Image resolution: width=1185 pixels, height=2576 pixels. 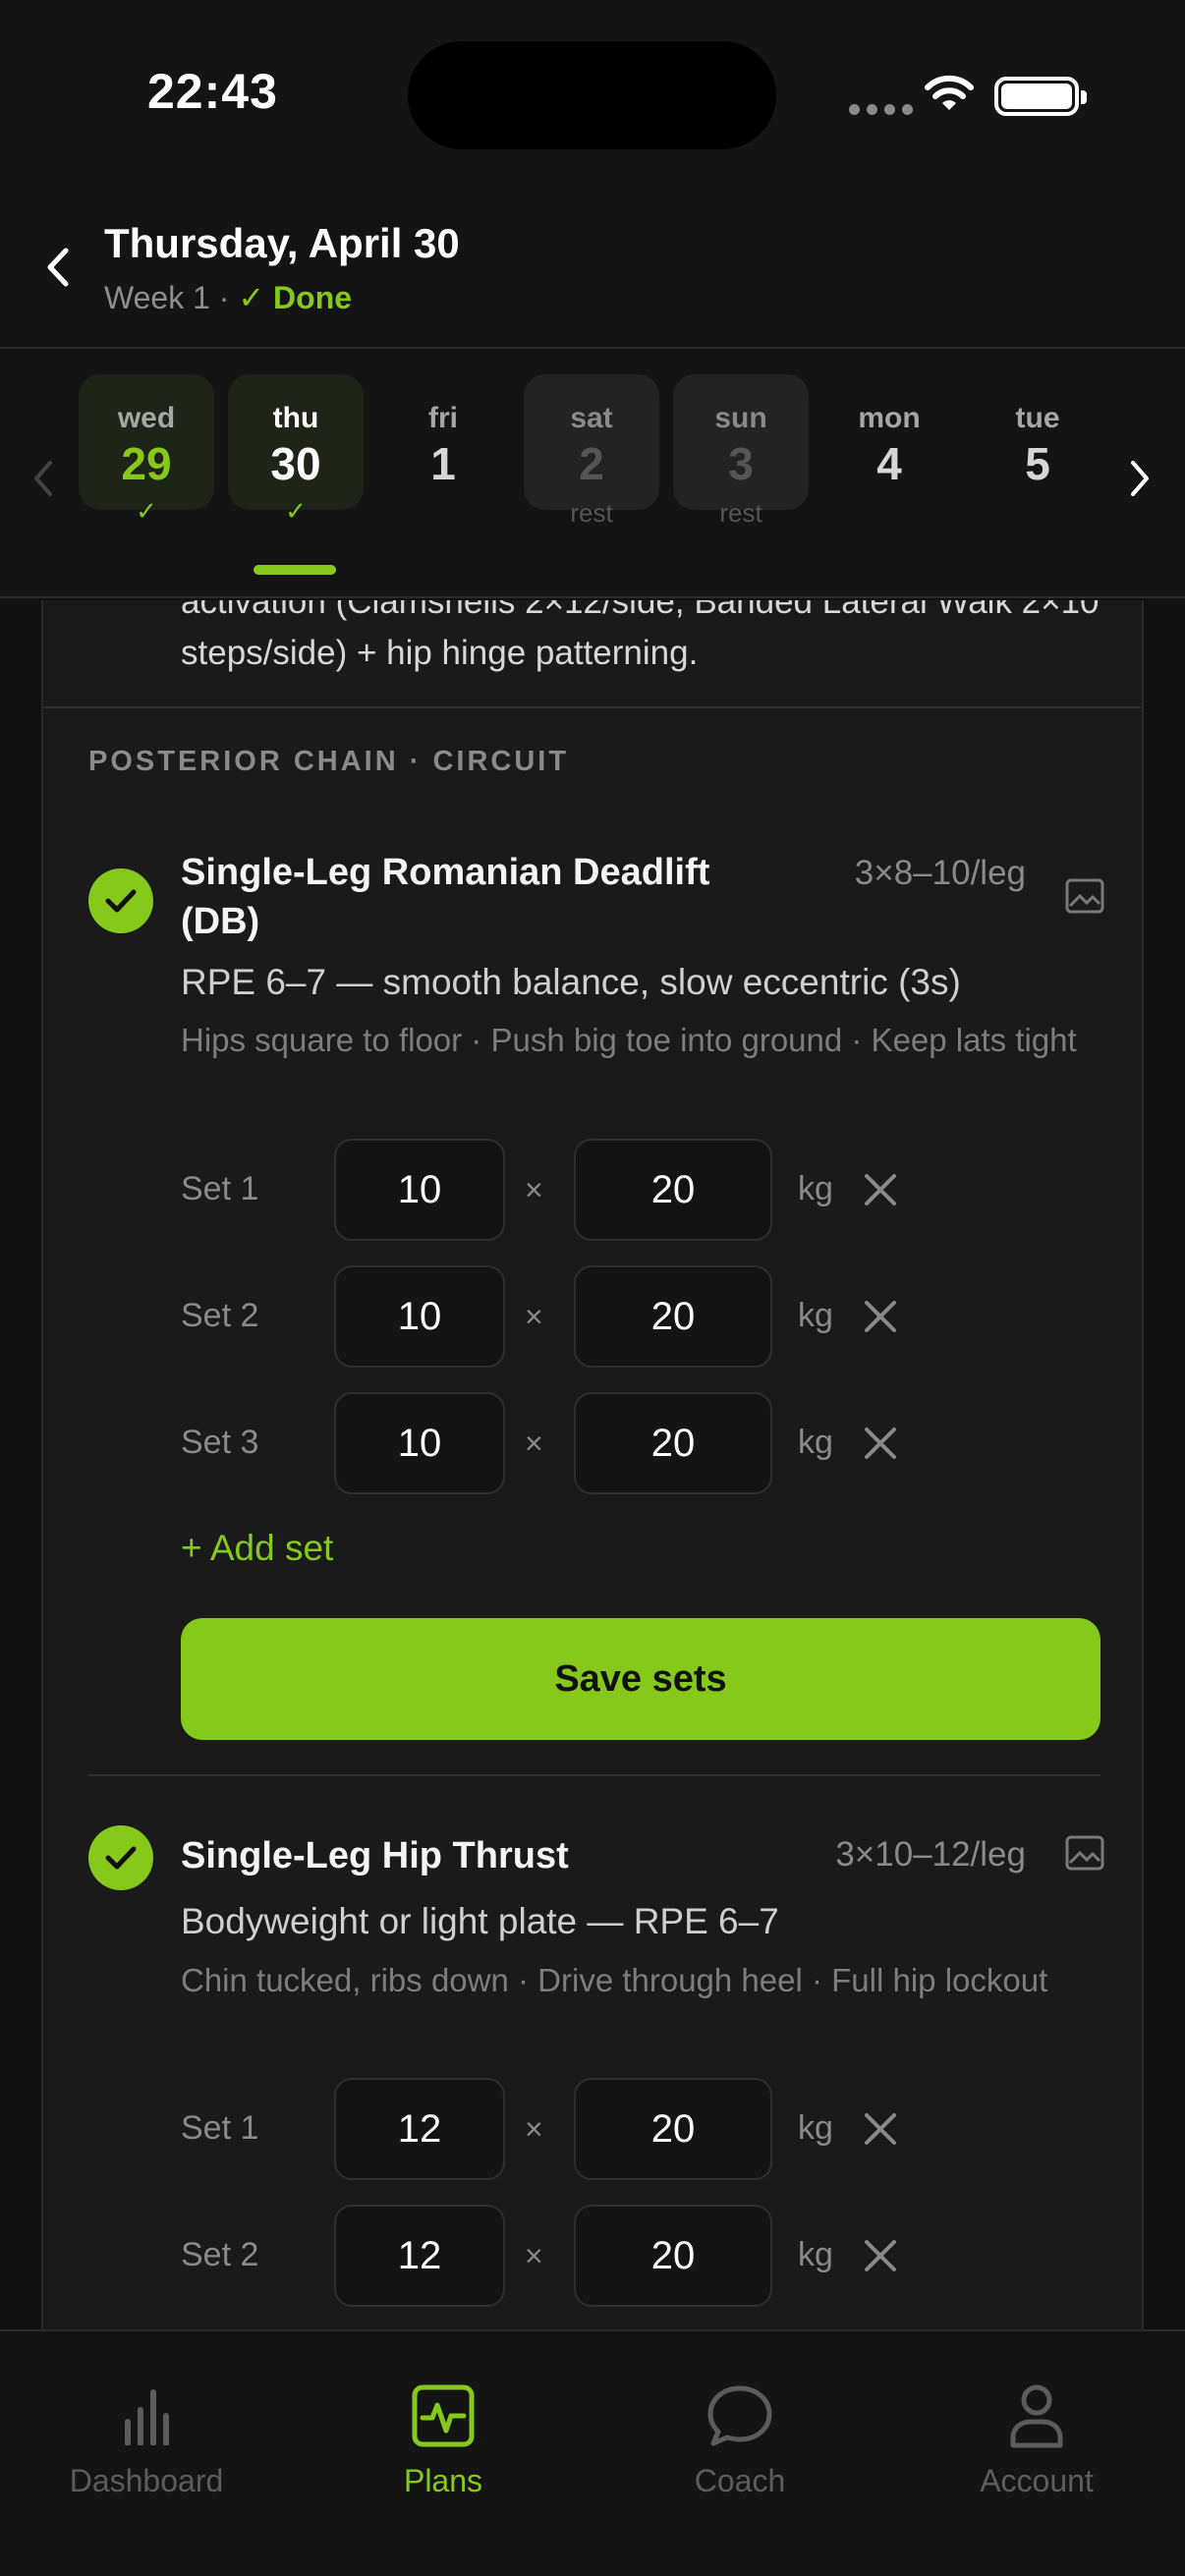 What do you see at coordinates (1038, 463) in the screenshot?
I see `day-number: 5` at bounding box center [1038, 463].